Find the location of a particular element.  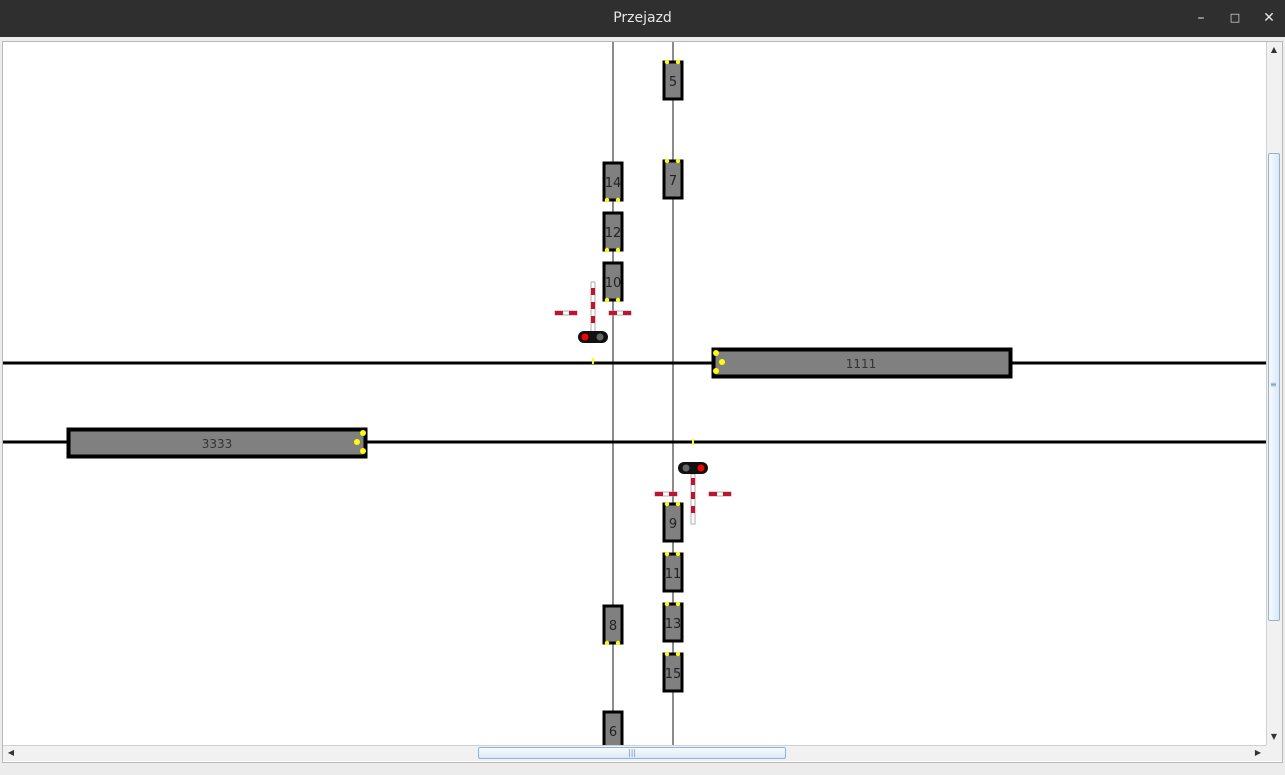

car-label: 9 is located at coordinates (673, 524).